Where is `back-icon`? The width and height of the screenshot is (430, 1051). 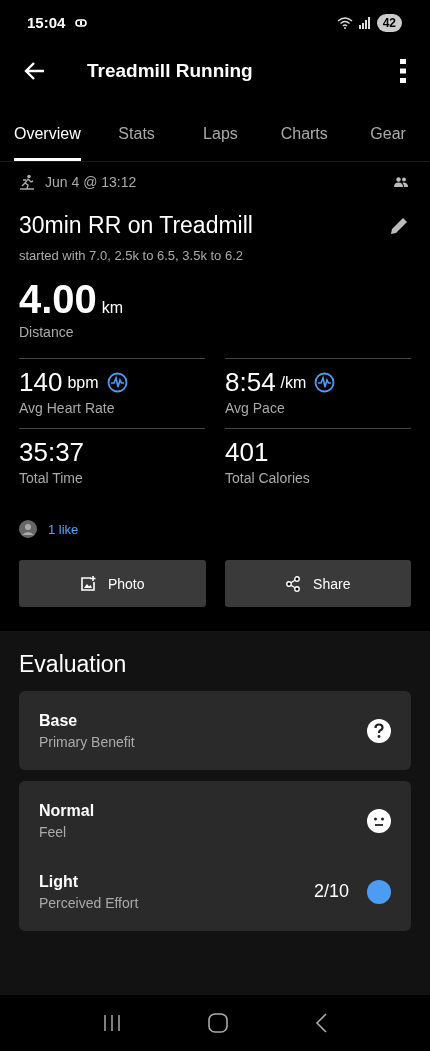 back-icon is located at coordinates (34, 71).